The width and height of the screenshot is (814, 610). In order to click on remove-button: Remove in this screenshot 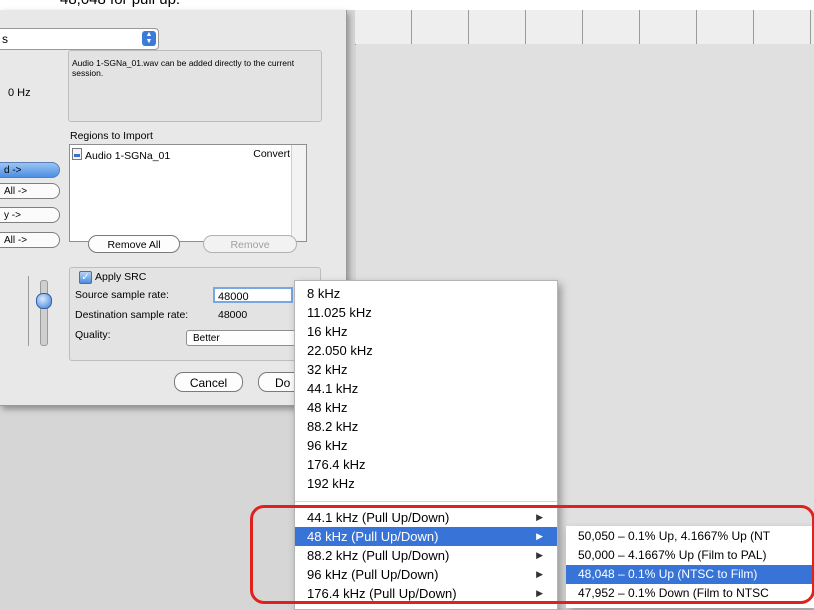, I will do `click(250, 244)`.